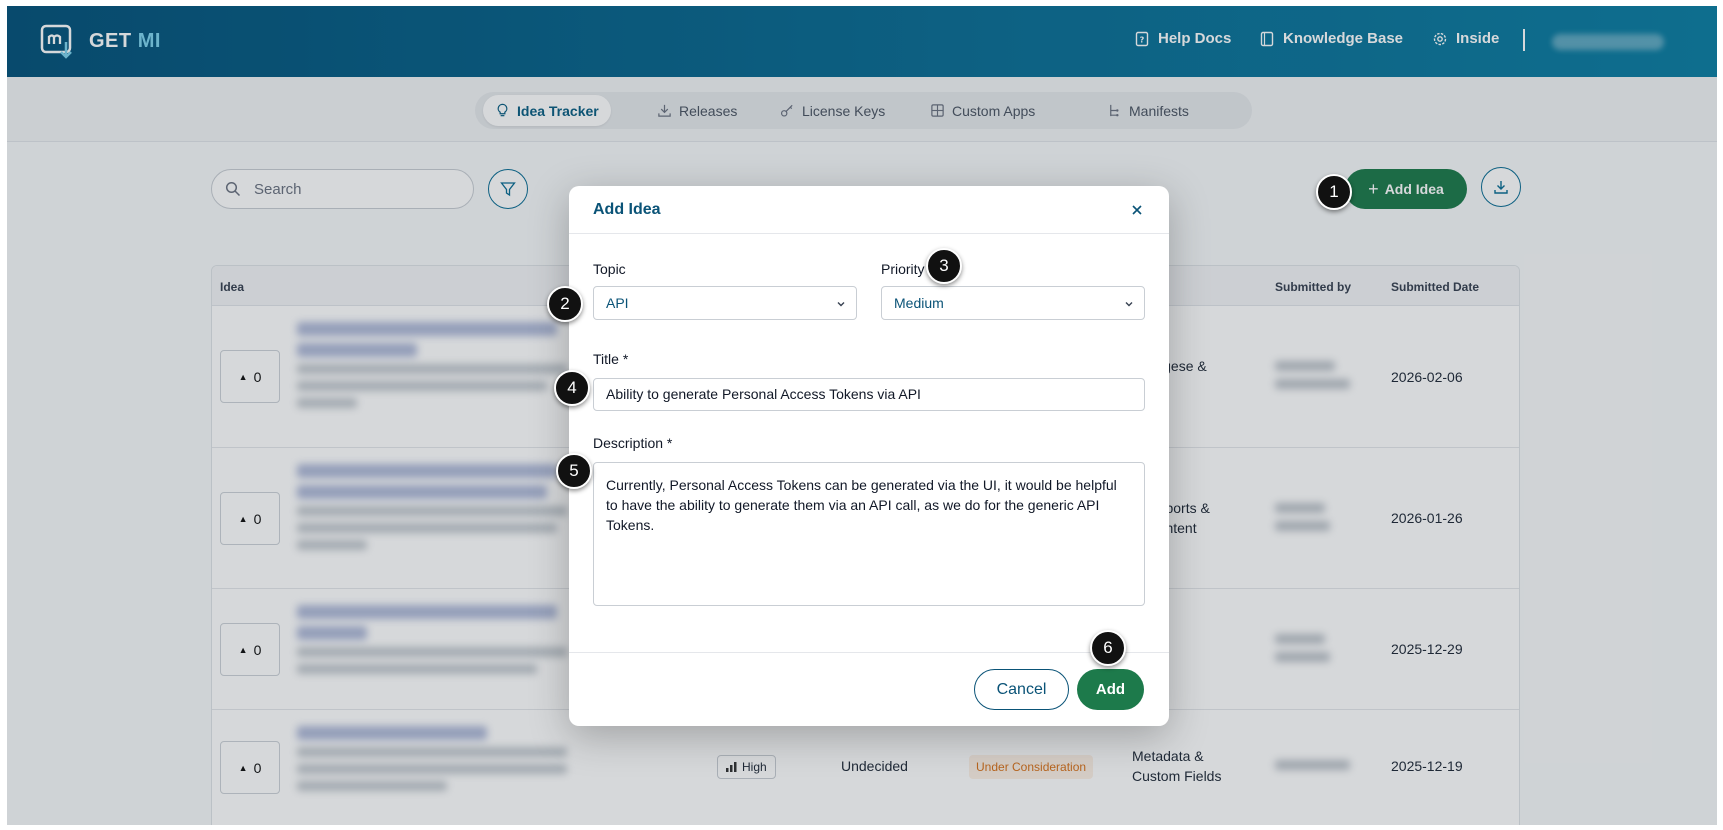 The width and height of the screenshot is (1723, 830). Describe the element at coordinates (903, 269) in the screenshot. I see `priority-label: Priority` at that location.